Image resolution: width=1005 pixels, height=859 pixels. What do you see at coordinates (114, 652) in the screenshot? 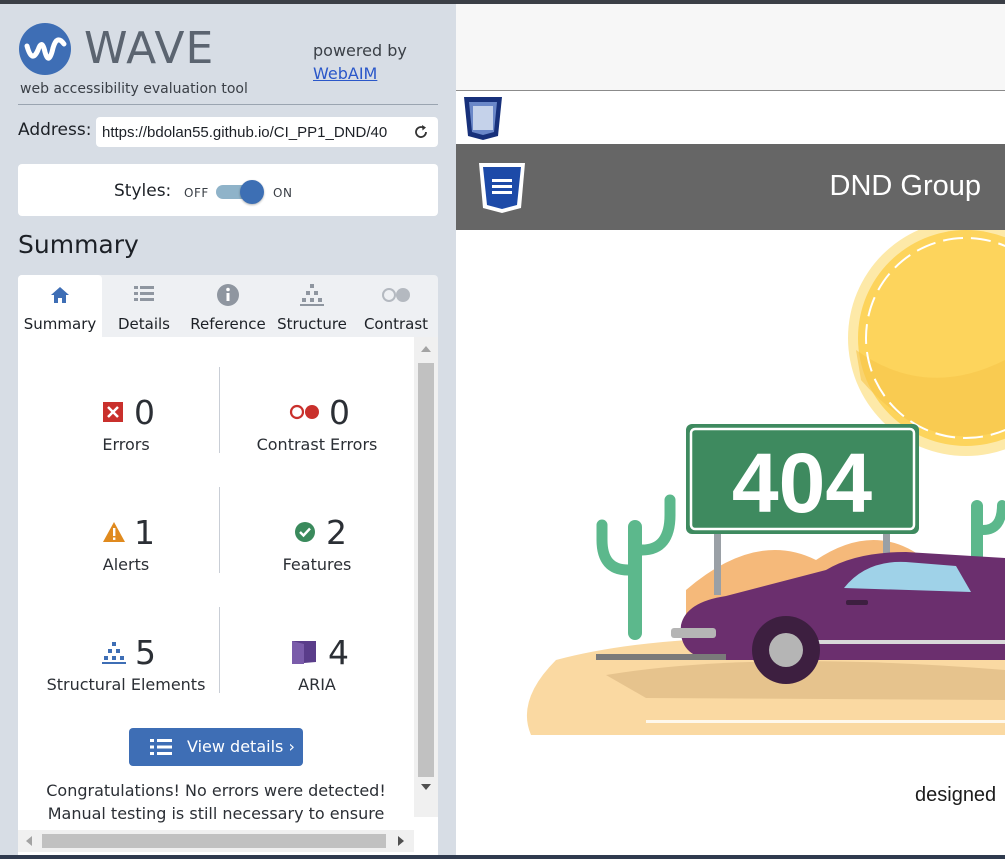
I see `structure-icon` at bounding box center [114, 652].